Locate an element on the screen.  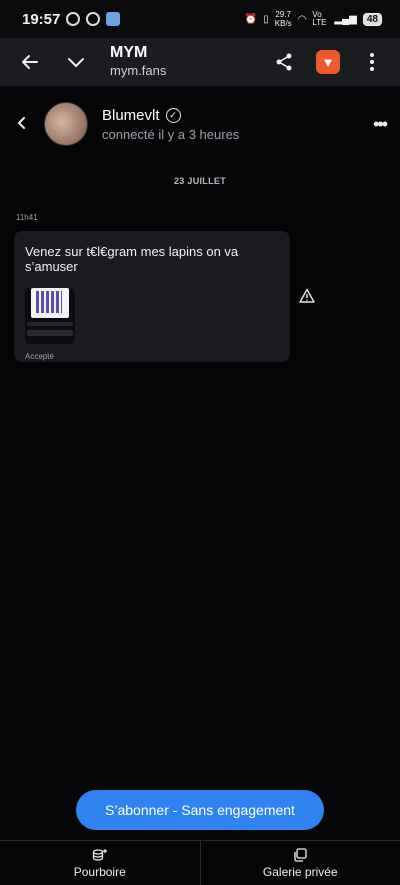
profile-name-row: Blumevlt ✓ is located at coordinates (170, 115).